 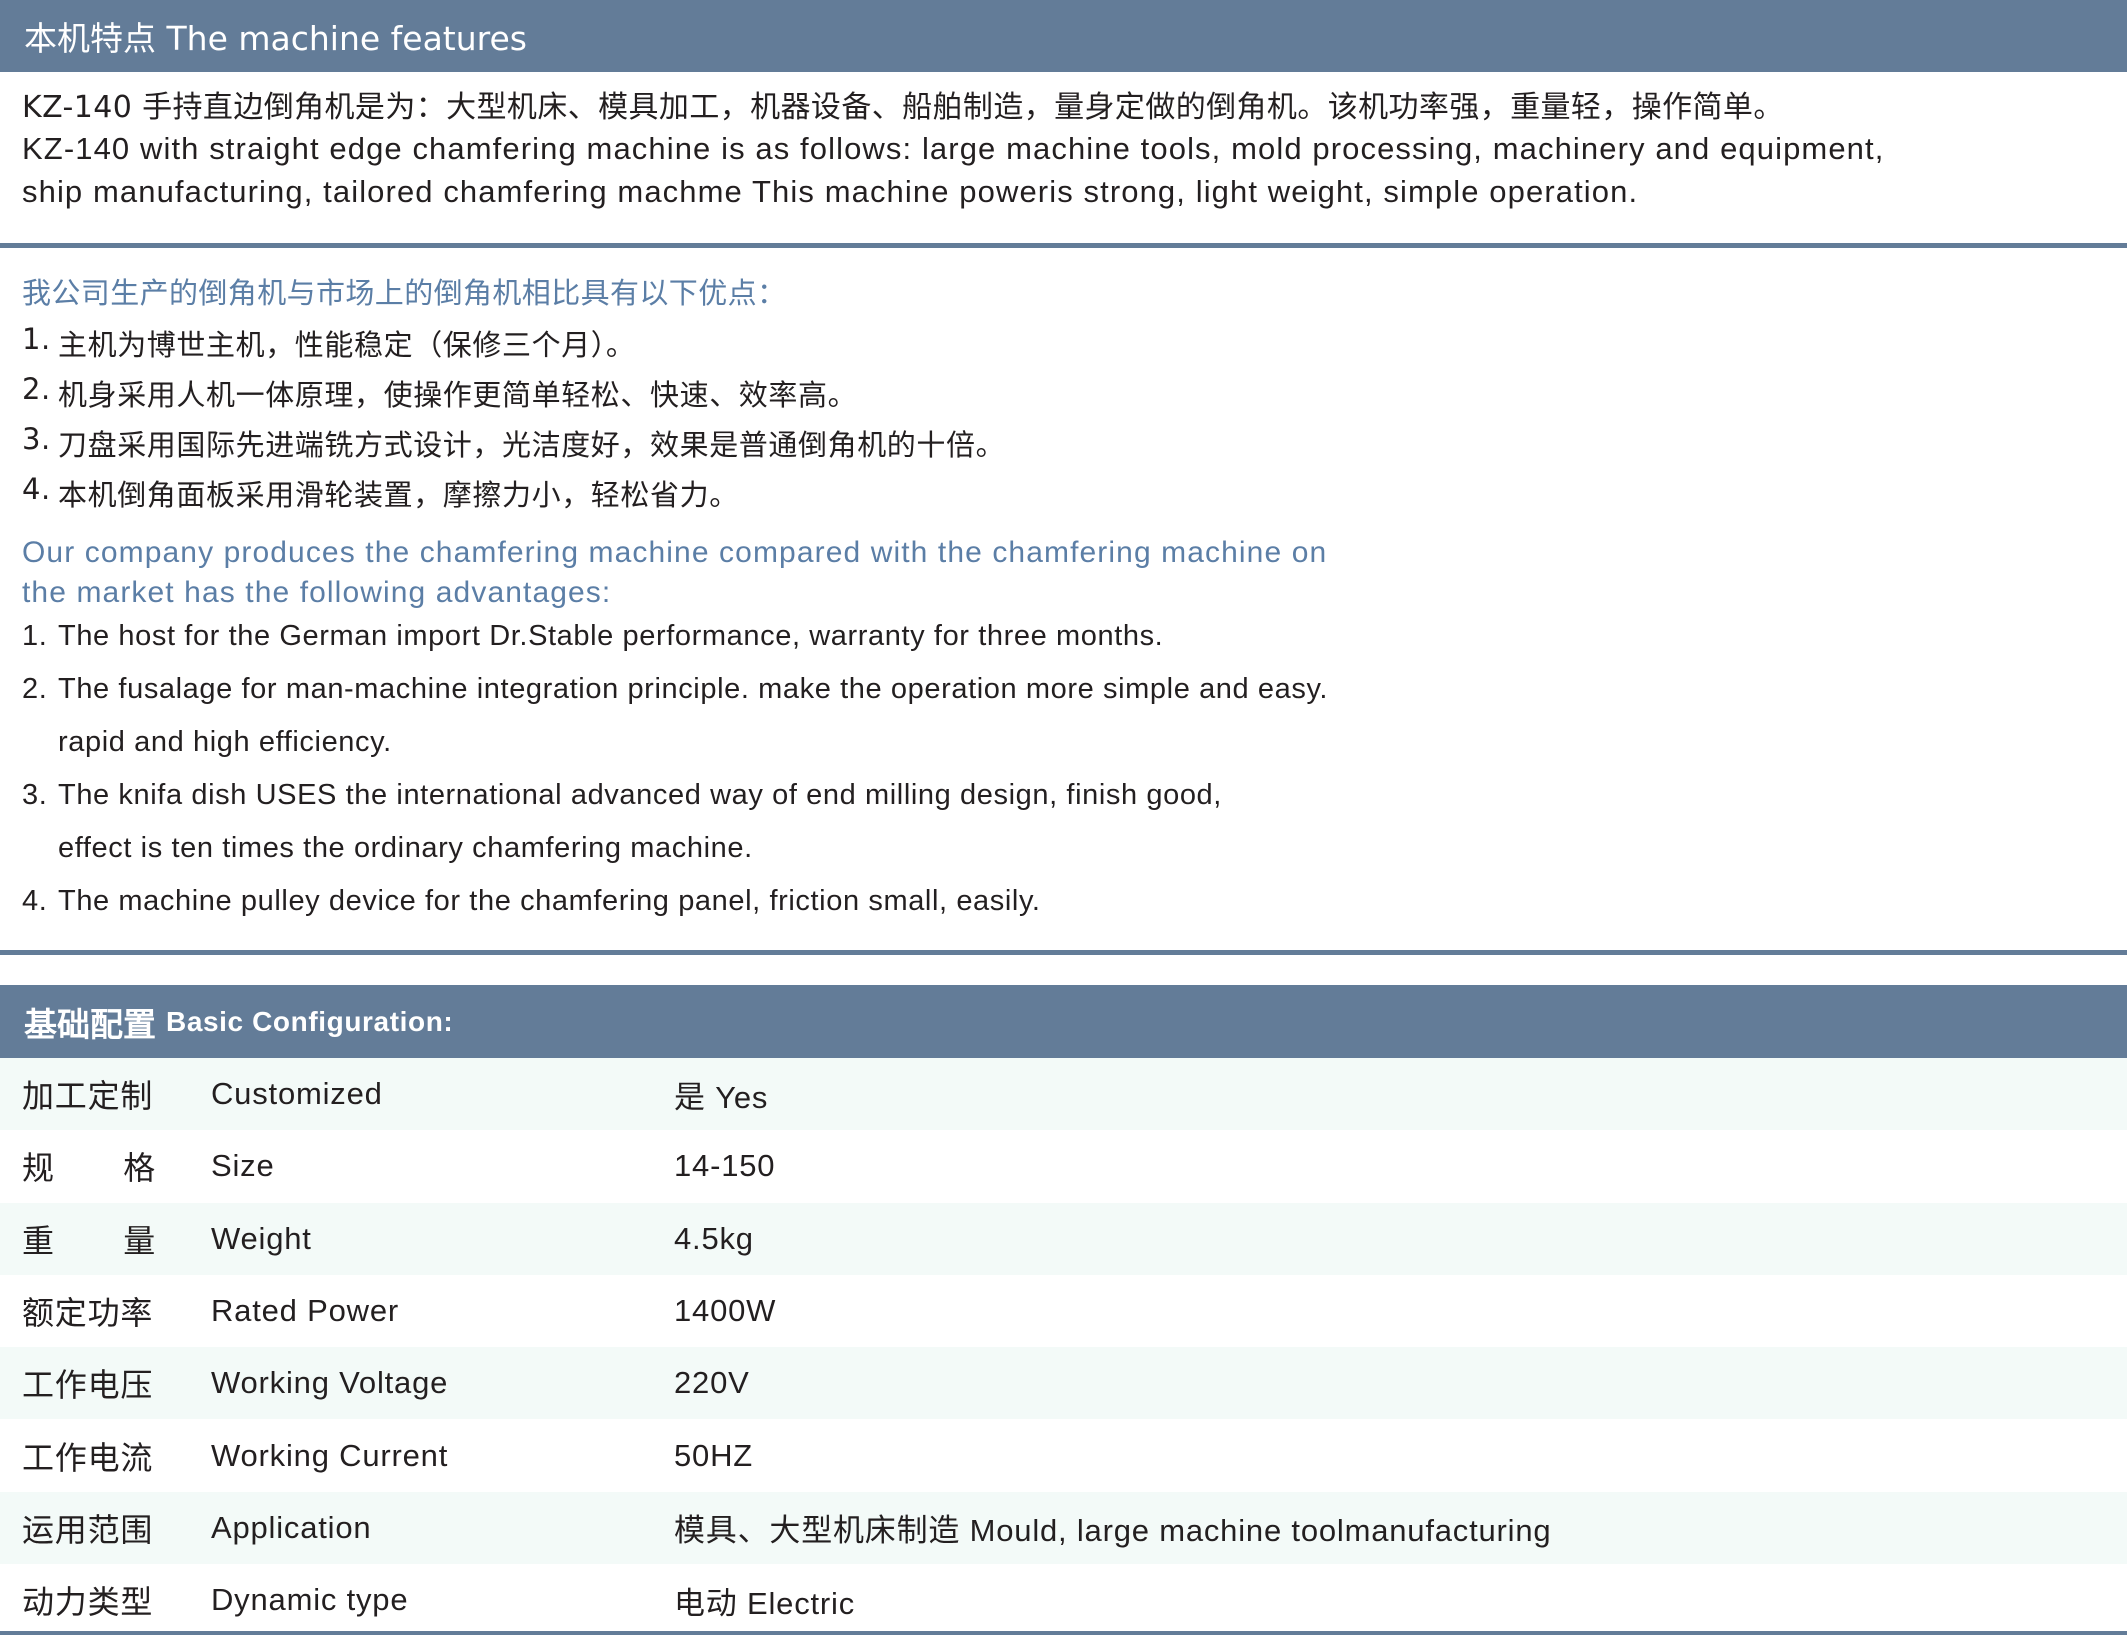 What do you see at coordinates (261, 1238) in the screenshot?
I see `row-label-en: Weight` at bounding box center [261, 1238].